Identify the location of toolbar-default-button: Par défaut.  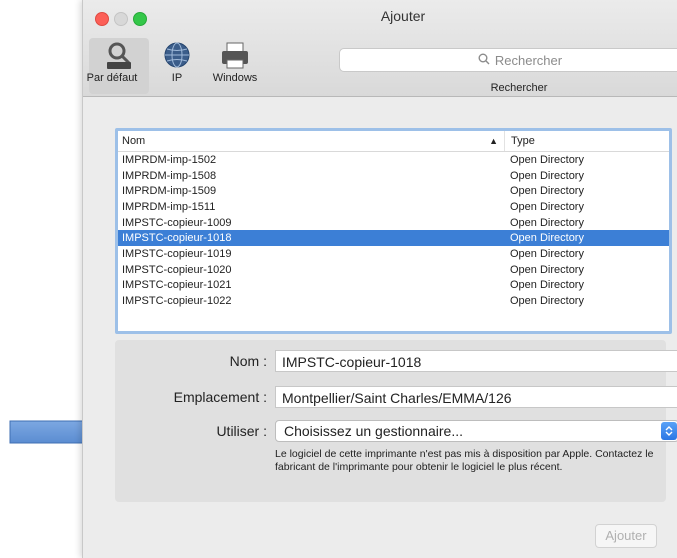
(118, 66).